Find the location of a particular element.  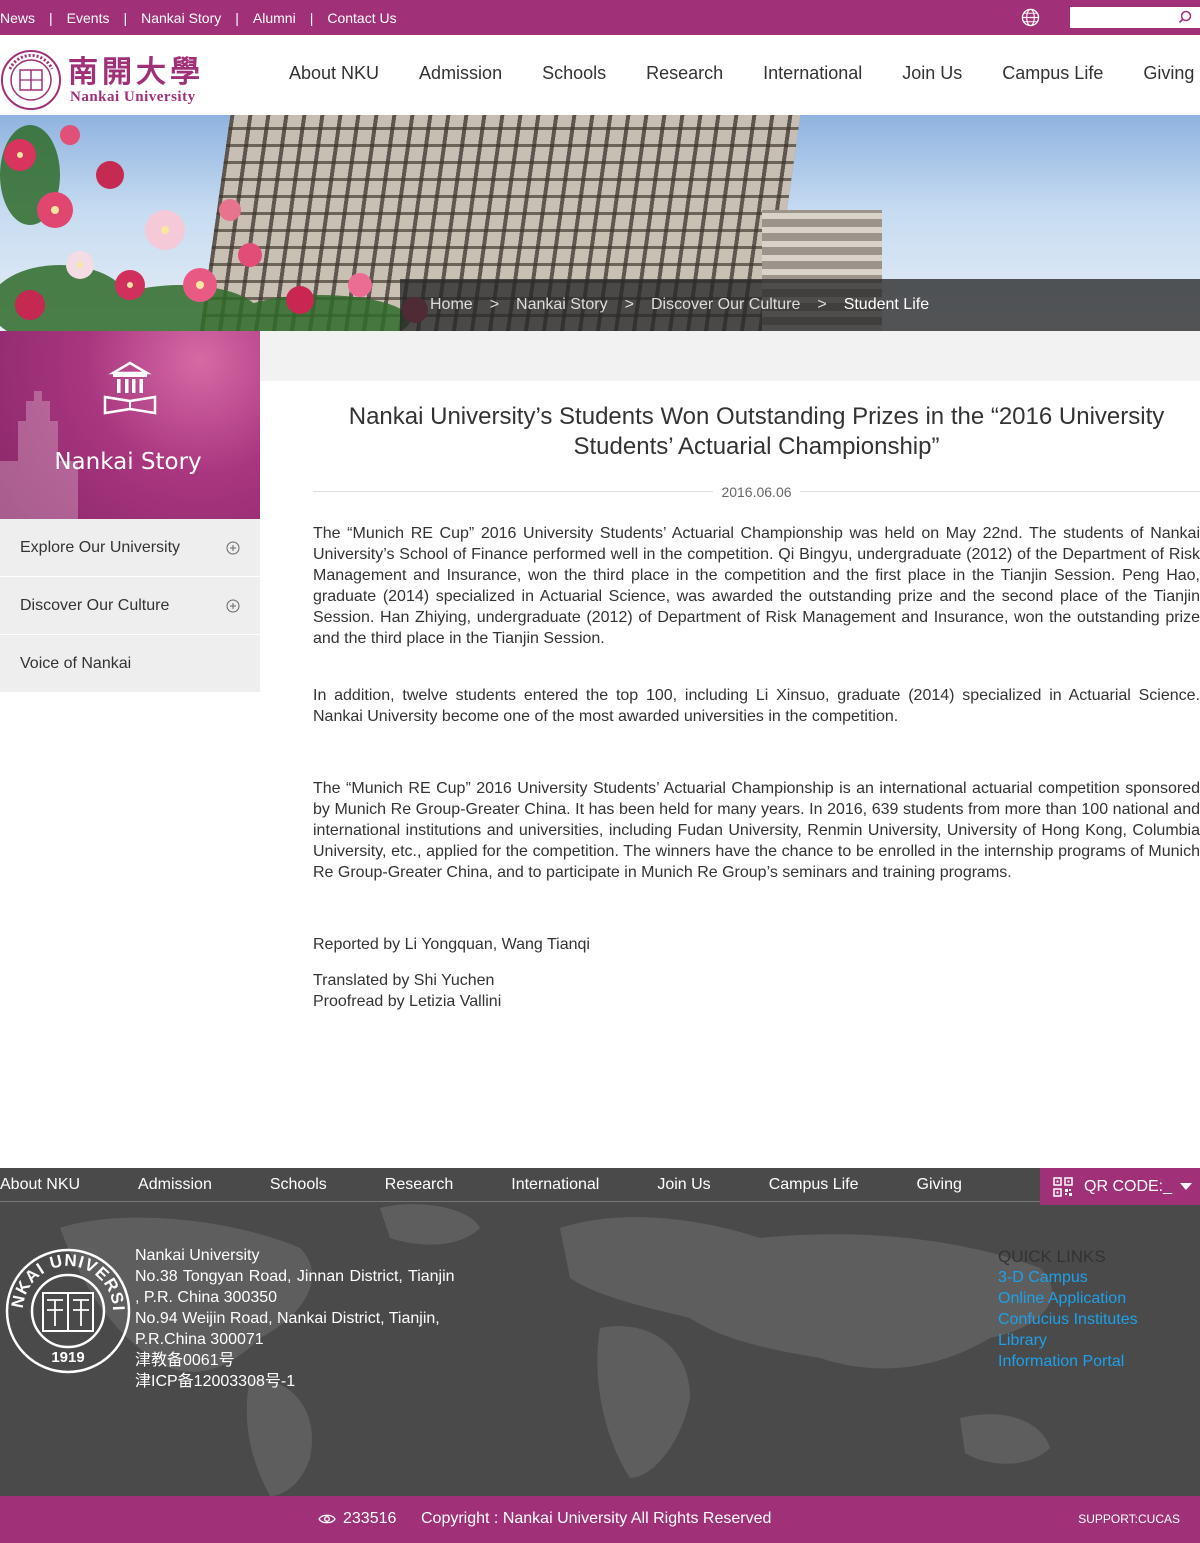

footer-nav-campus-life: Campus Life is located at coordinates (814, 1185).